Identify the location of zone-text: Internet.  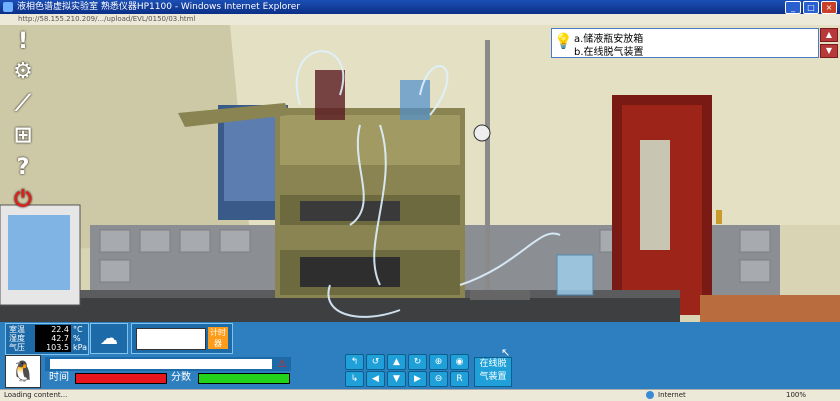
(672, 395).